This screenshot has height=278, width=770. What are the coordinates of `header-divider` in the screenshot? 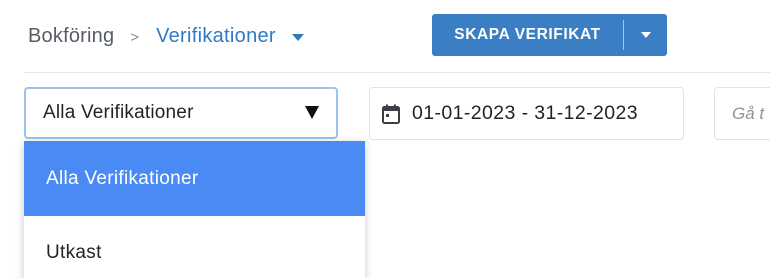 It's located at (397, 72).